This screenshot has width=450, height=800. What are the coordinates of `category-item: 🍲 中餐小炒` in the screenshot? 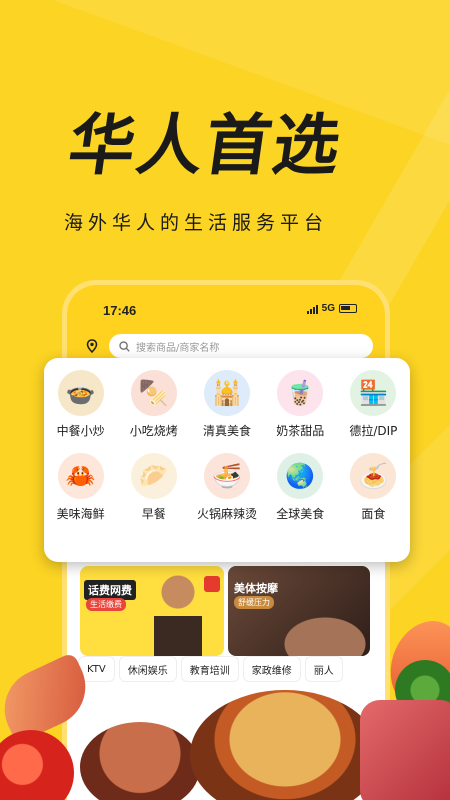 It's located at (80, 404).